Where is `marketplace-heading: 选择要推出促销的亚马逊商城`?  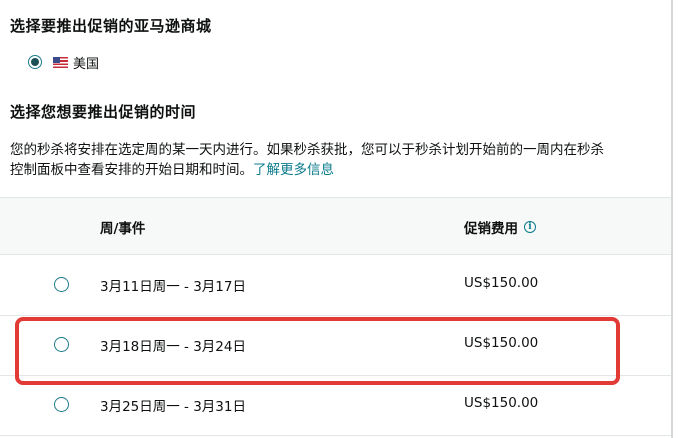 marketplace-heading: 选择要推出促销的亚马逊商城 is located at coordinates (111, 26).